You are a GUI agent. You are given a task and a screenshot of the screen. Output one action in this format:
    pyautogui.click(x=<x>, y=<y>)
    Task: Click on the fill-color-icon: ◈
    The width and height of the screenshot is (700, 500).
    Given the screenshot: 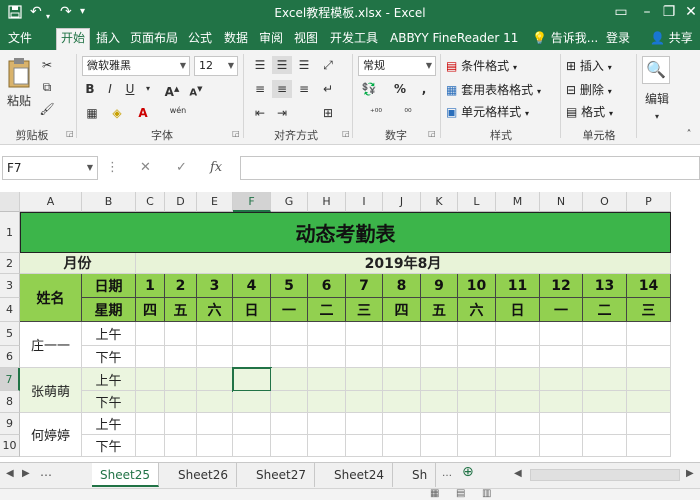 What is the action you would take?
    pyautogui.click(x=117, y=113)
    